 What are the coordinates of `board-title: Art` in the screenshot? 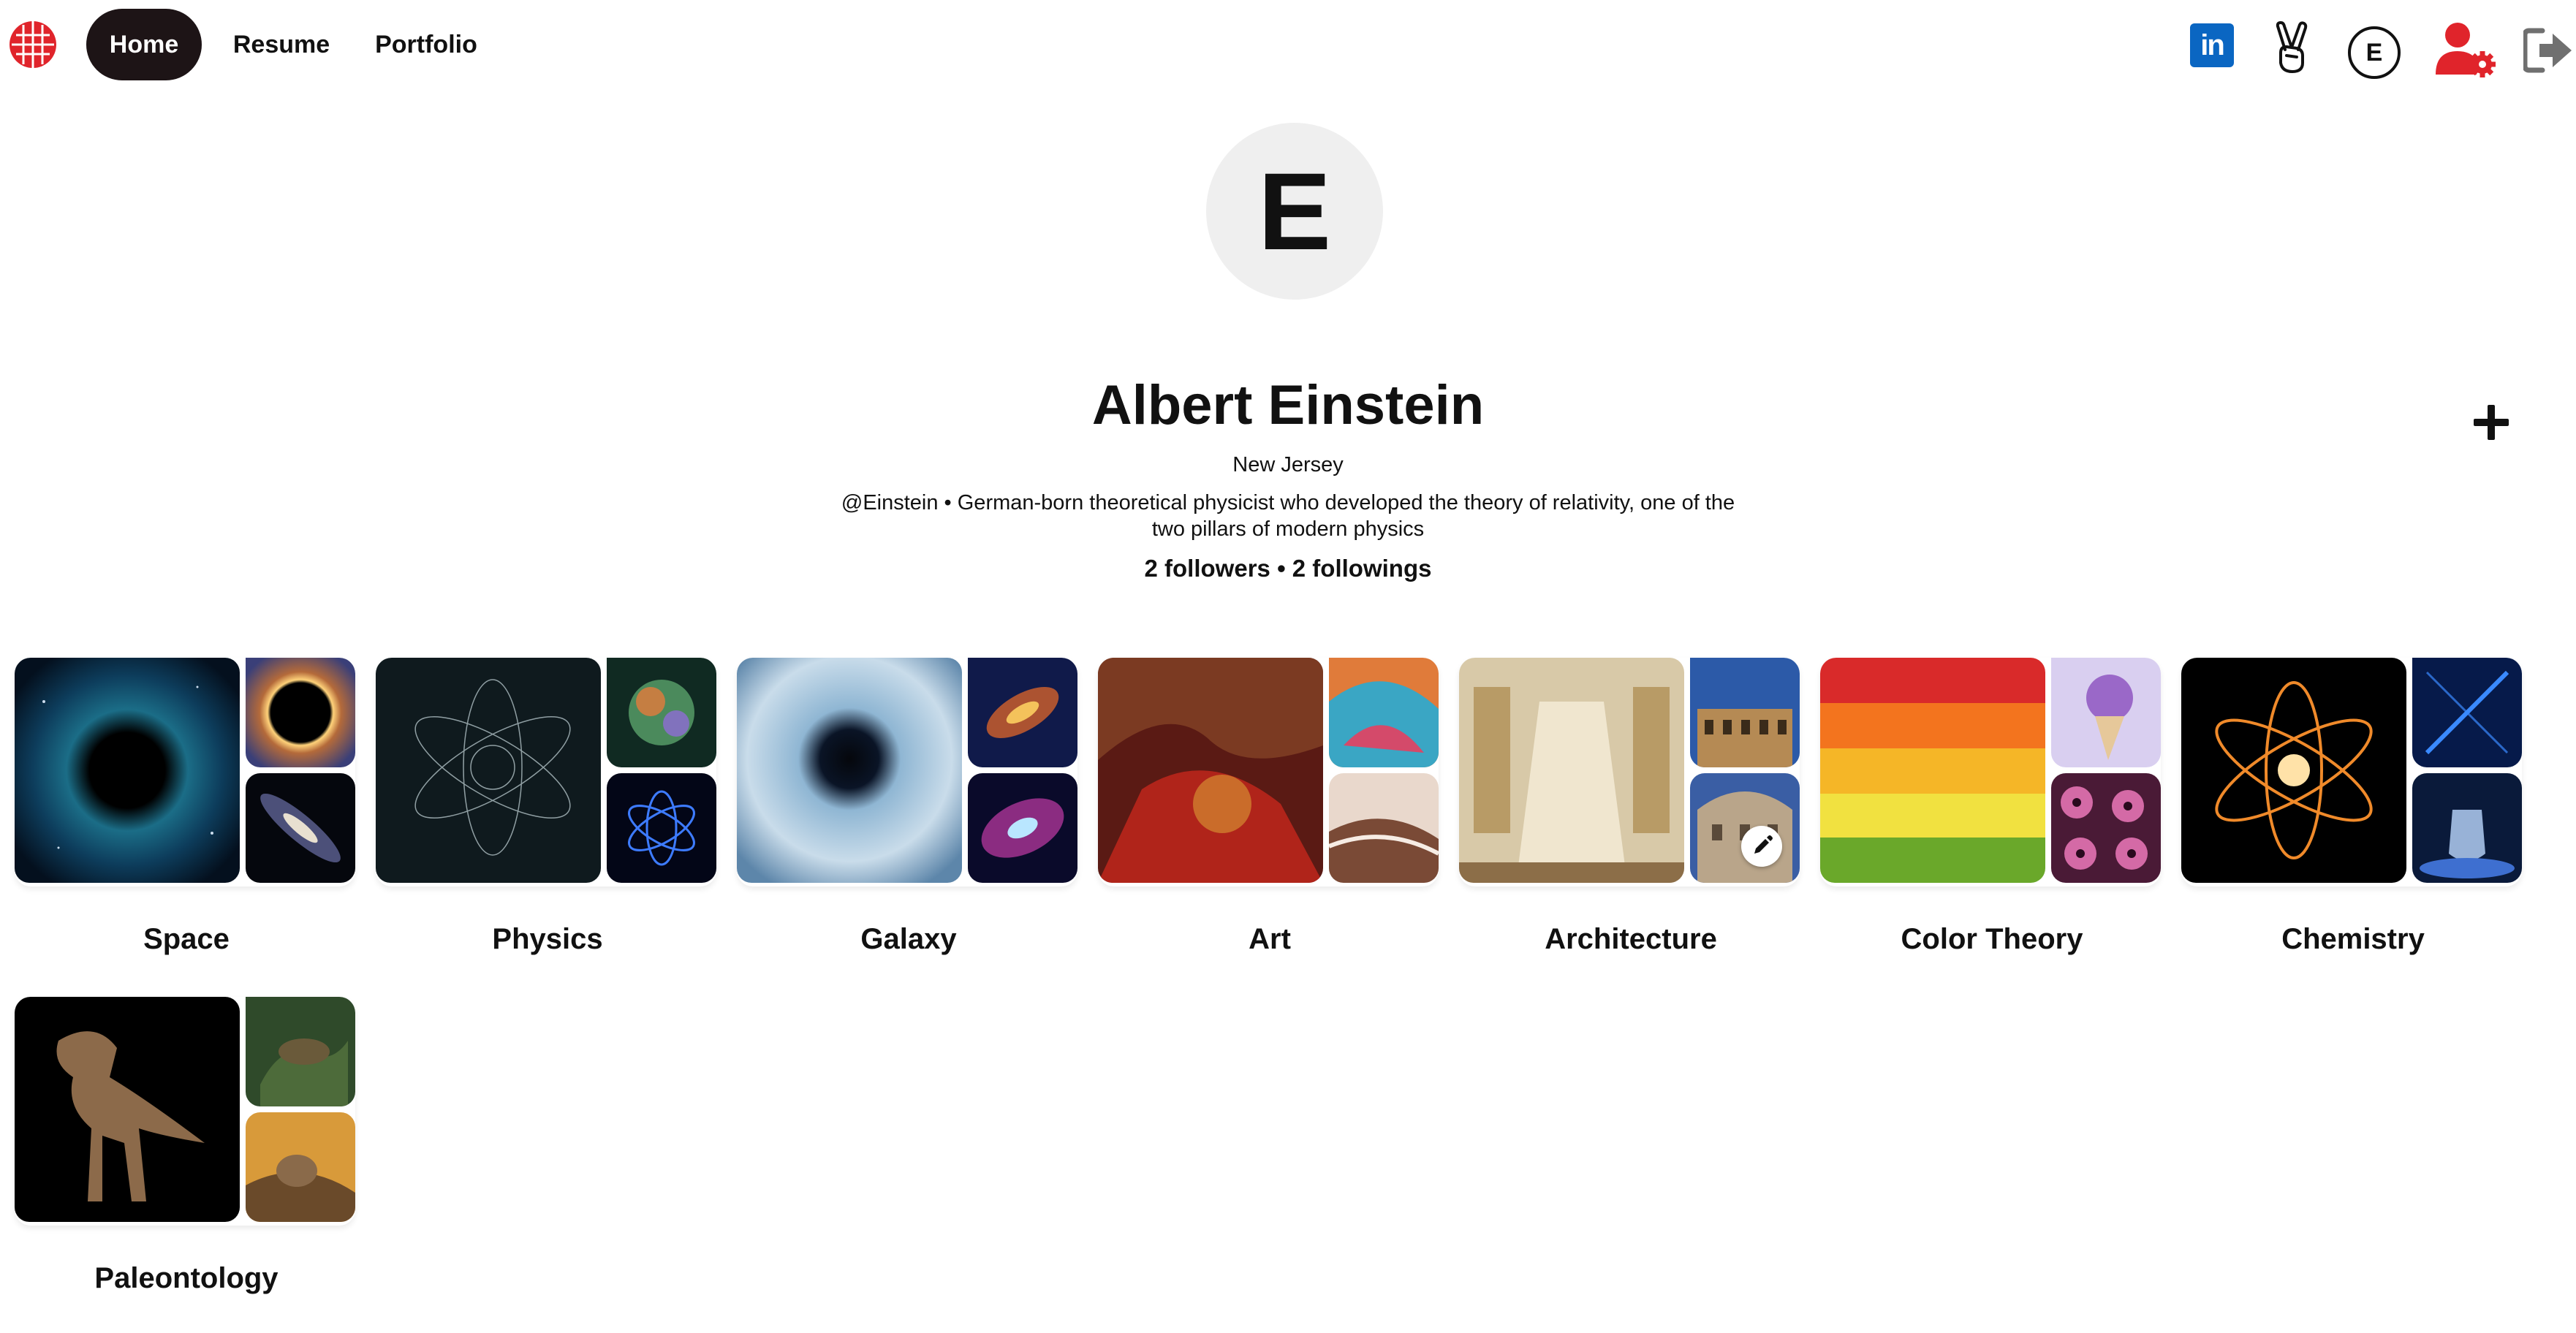 It's located at (1270, 939).